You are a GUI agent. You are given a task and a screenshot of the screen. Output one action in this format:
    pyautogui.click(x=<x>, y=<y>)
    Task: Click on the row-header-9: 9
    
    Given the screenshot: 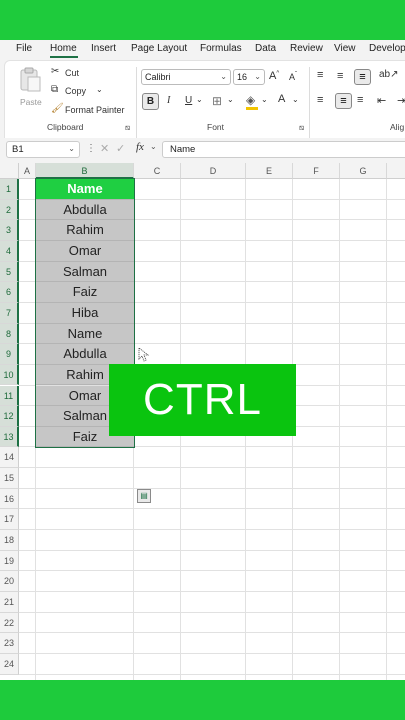 What is the action you would take?
    pyautogui.click(x=9, y=354)
    